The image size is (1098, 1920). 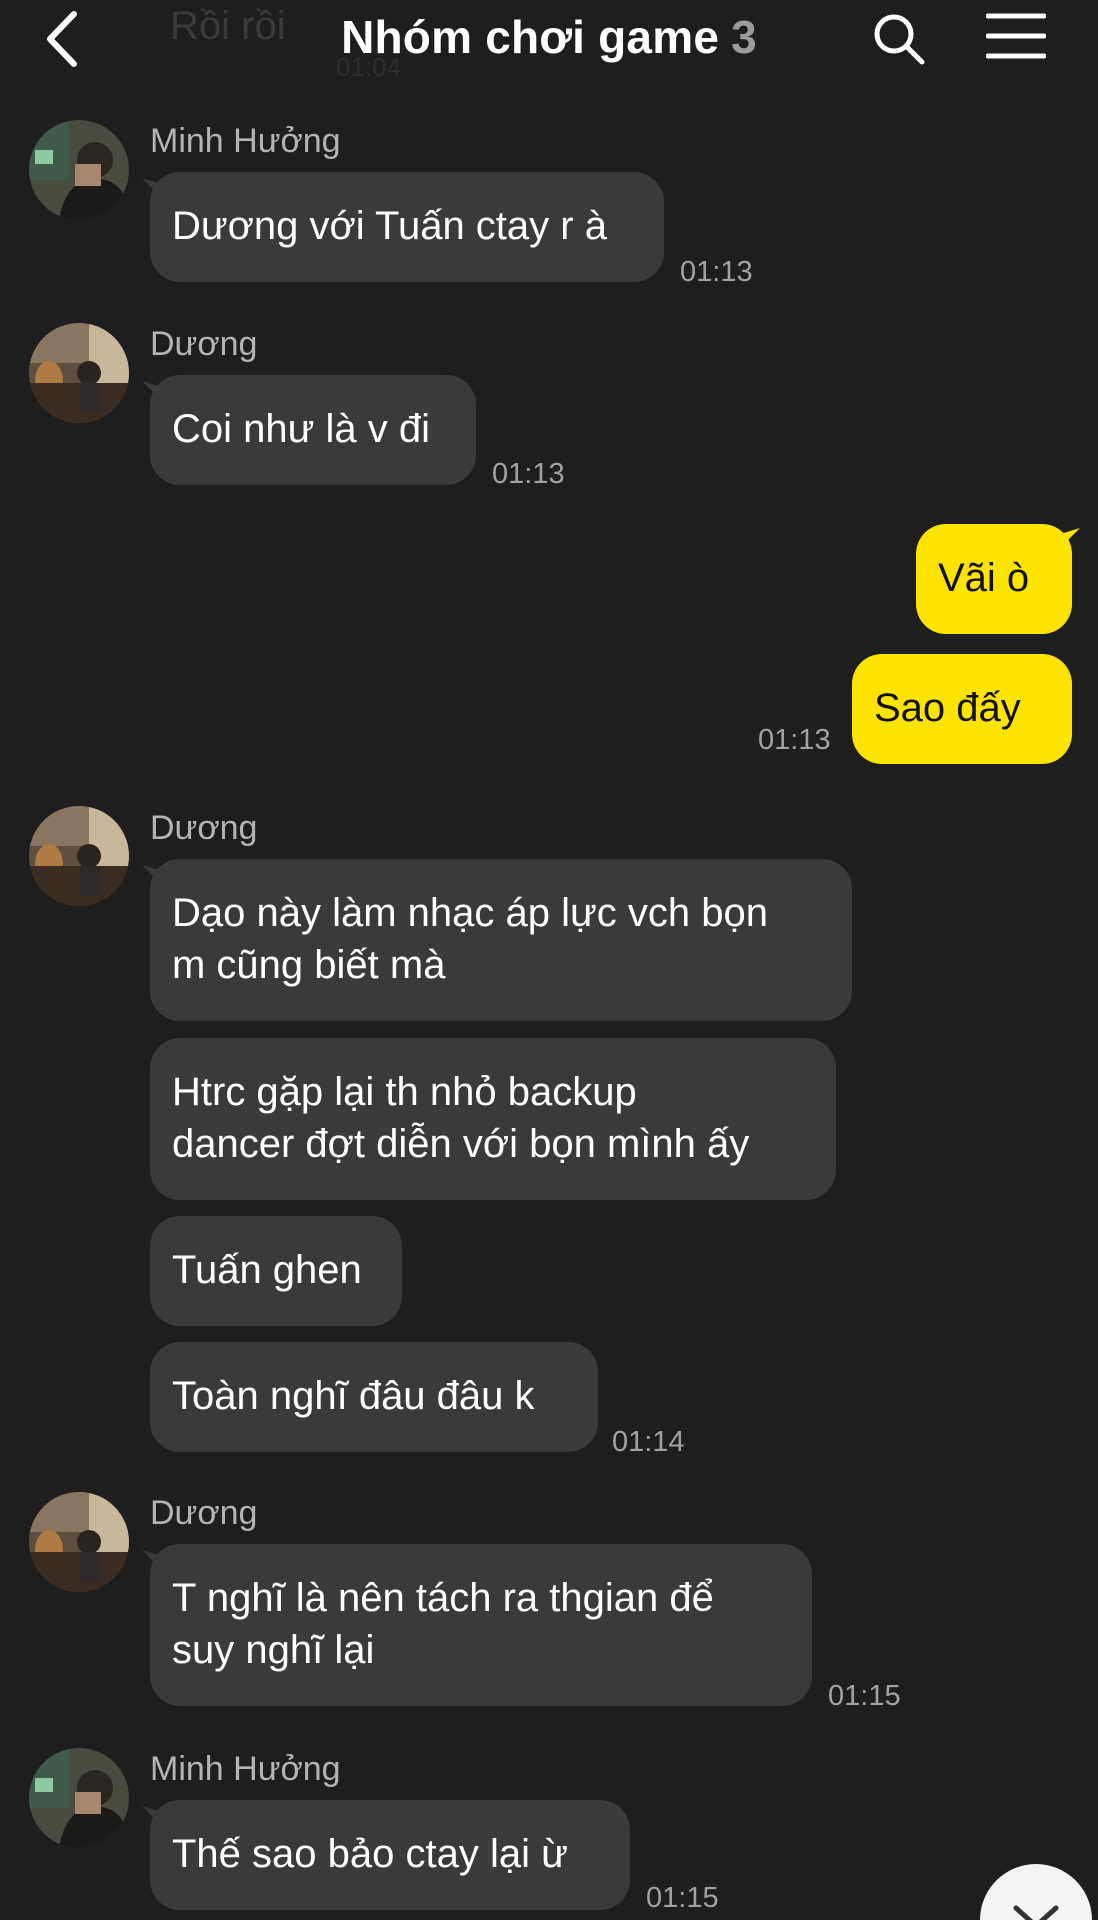 What do you see at coordinates (461, 1144) in the screenshot?
I see `message-line: dancer đợt diễn với bọn mình ấy` at bounding box center [461, 1144].